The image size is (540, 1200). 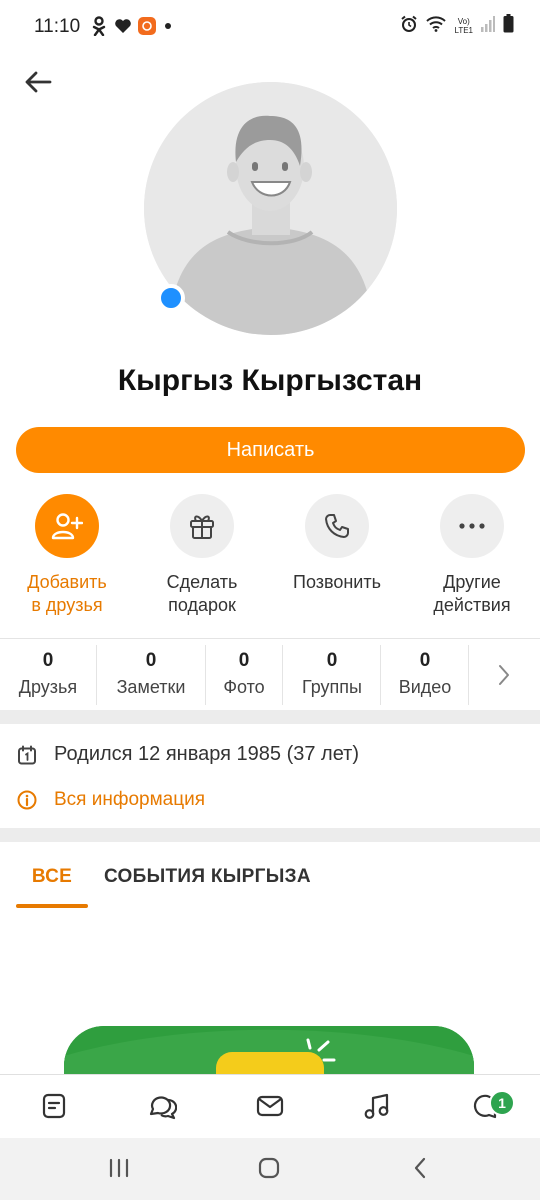 I want to click on status-time: 11:10, so click(x=57, y=26).